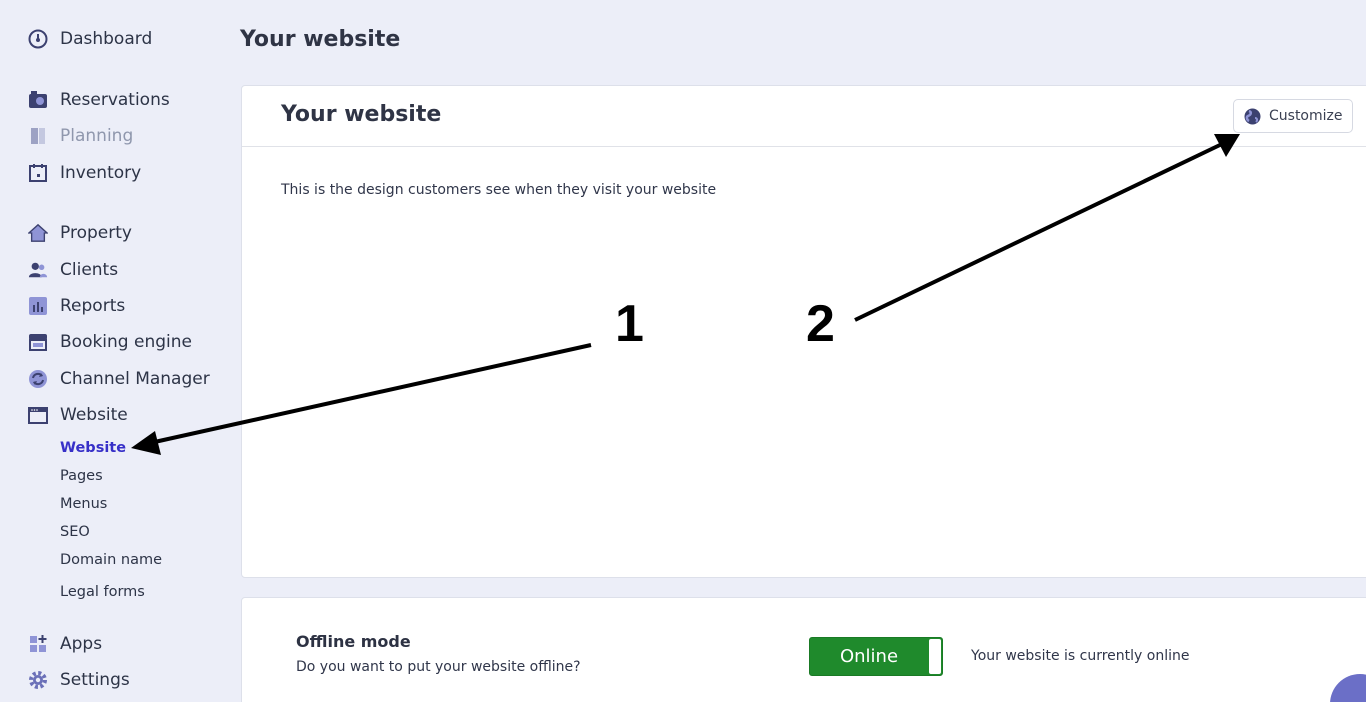 The image size is (1366, 702). What do you see at coordinates (370, 394) in the screenshot?
I see `arrow-1-line` at bounding box center [370, 394].